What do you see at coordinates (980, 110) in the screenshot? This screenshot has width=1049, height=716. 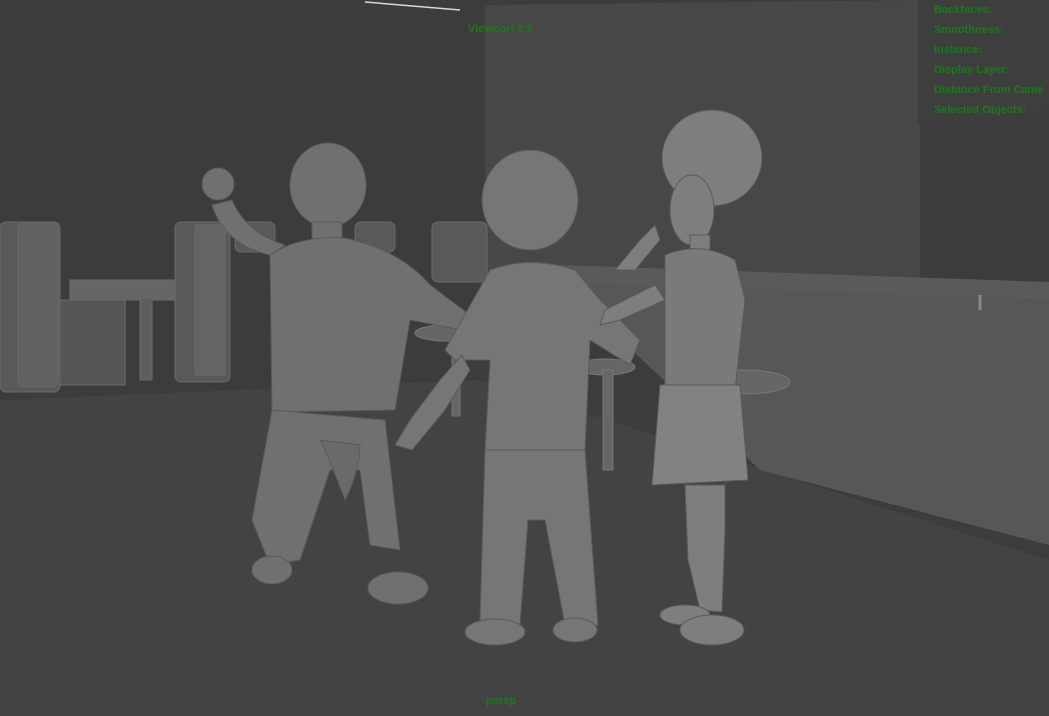 I see `hud-selected-objects: Selected Objects:` at bounding box center [980, 110].